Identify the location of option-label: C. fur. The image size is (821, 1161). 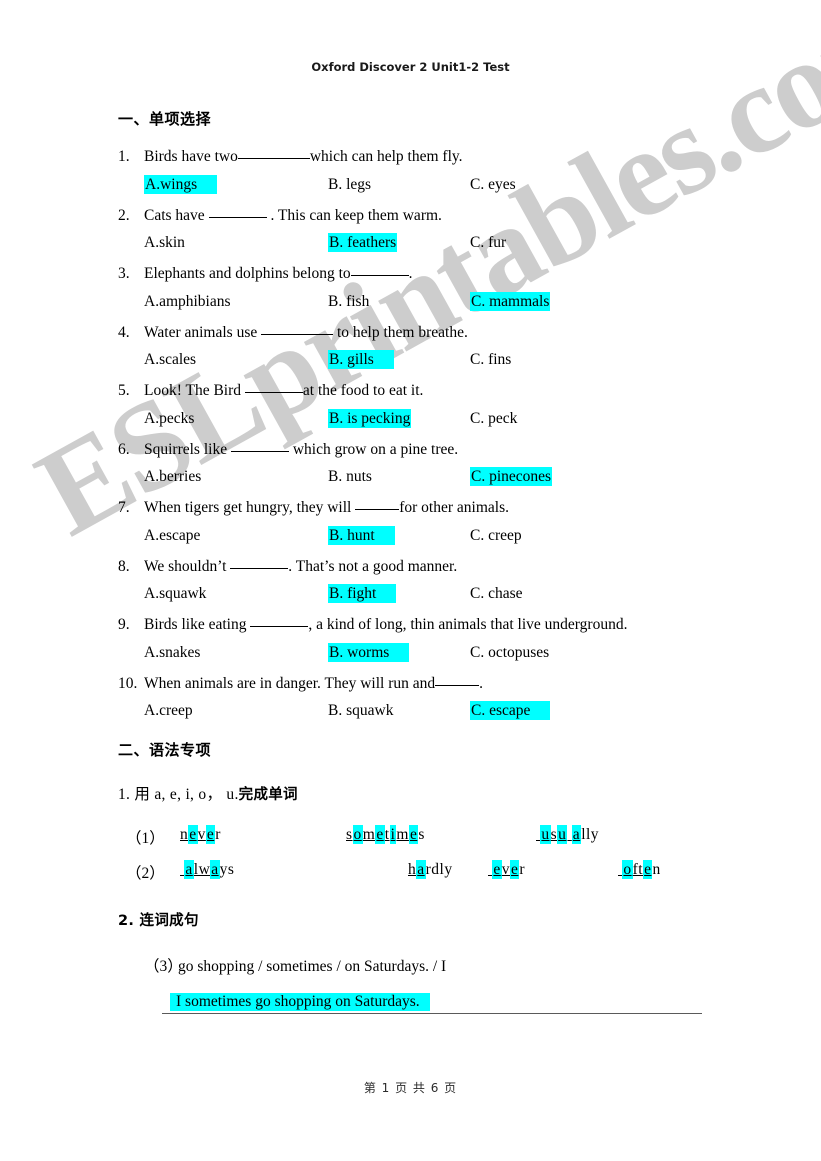
(488, 243).